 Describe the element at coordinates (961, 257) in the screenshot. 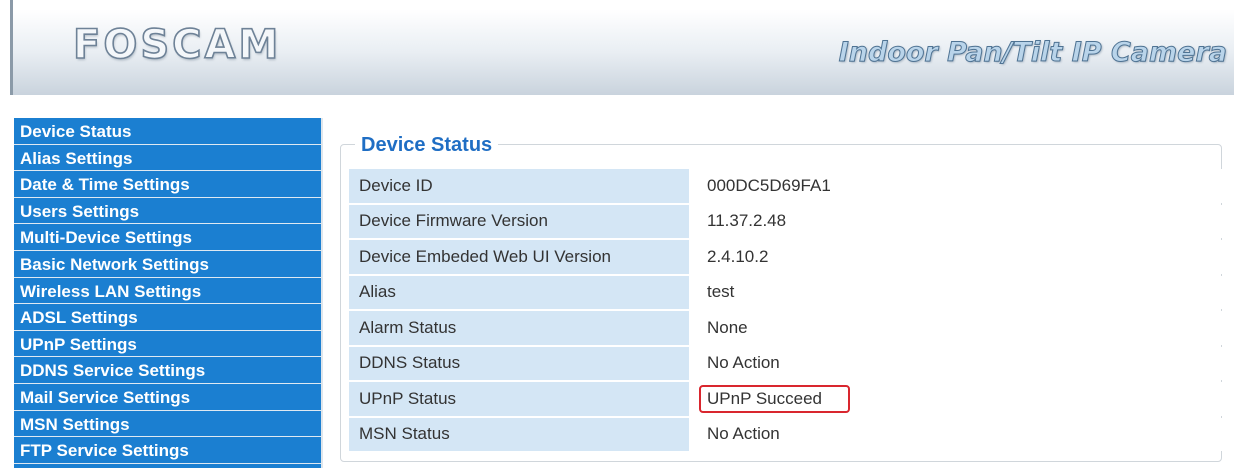

I see `row-value: 2.4.10.2` at that location.